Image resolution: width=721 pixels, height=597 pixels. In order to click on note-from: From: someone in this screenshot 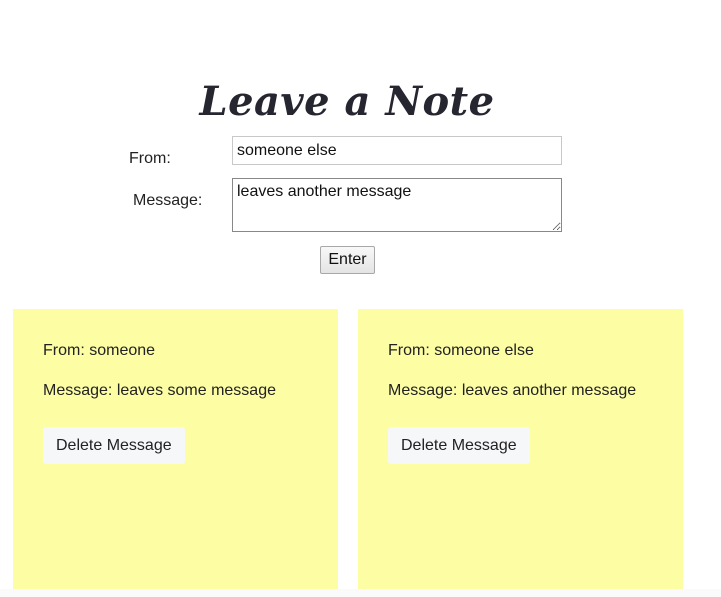, I will do `click(99, 350)`.